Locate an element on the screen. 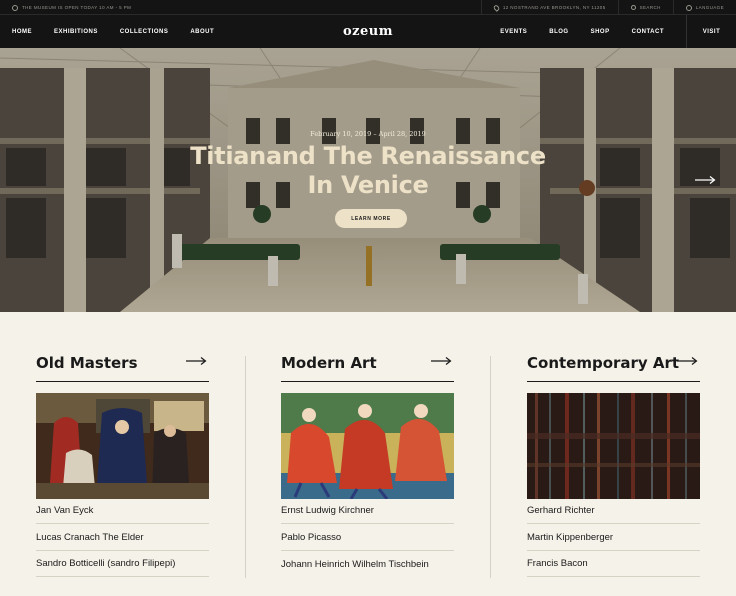  hero-title-line-1: Titianand The Renaissance is located at coordinates (368, 156).